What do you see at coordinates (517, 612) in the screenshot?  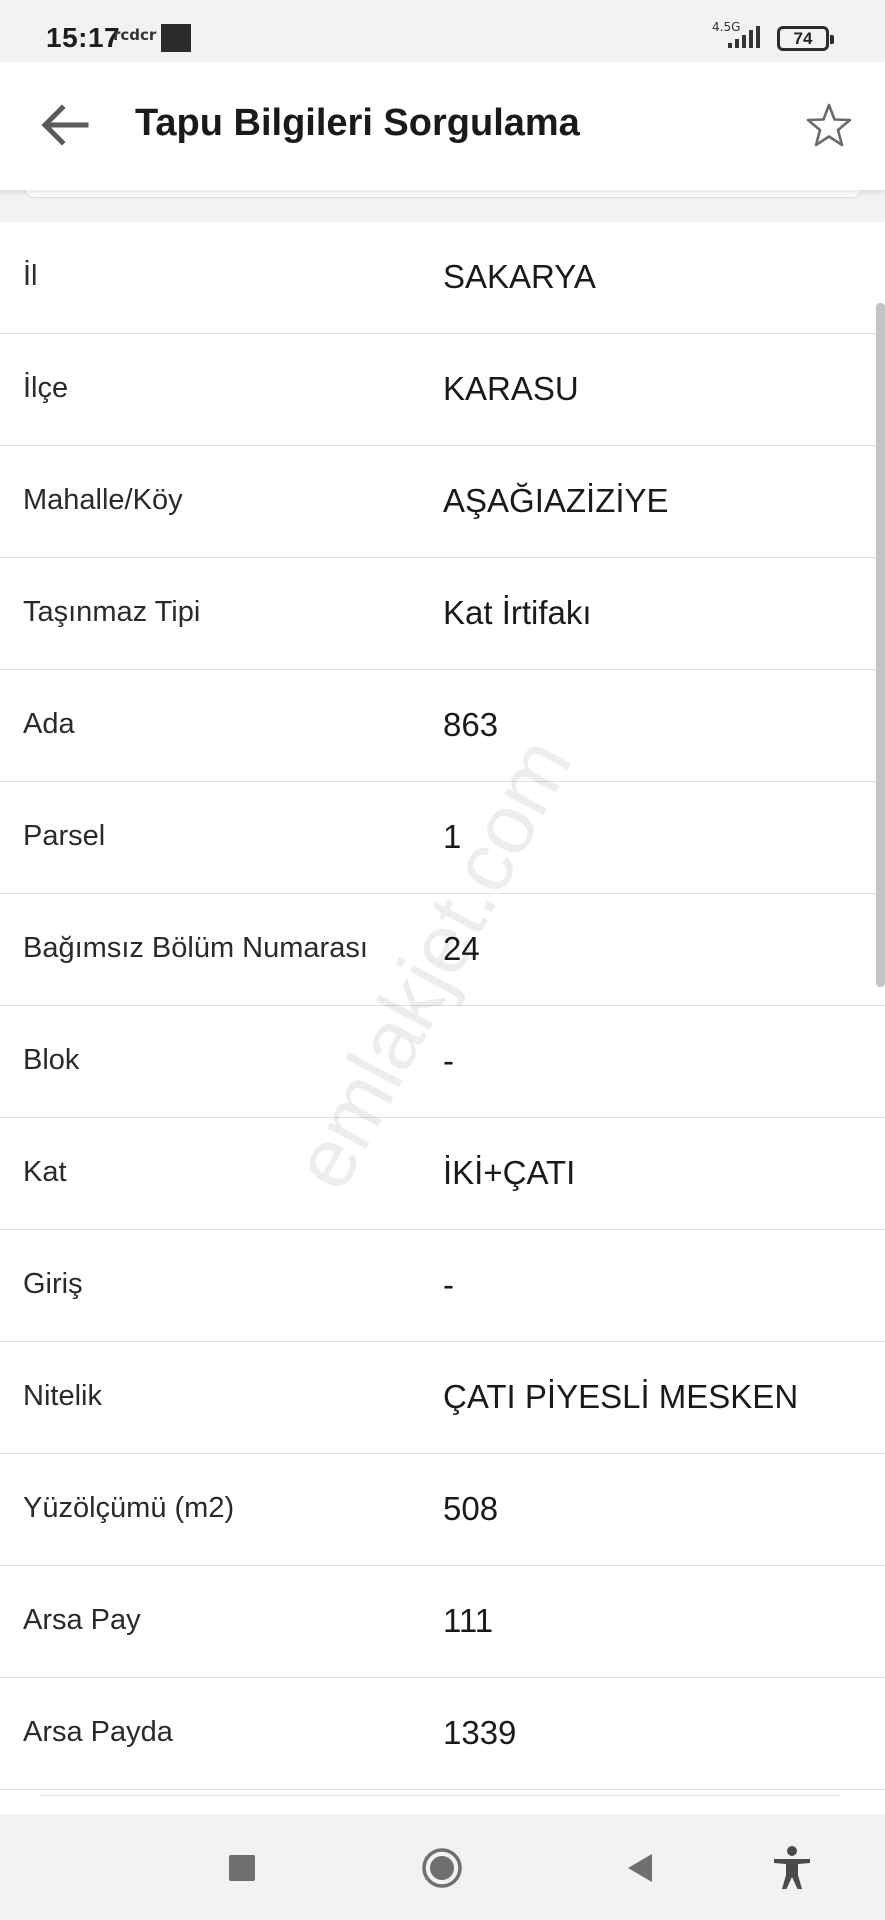 I see `info-value: Kat İrtifakı` at bounding box center [517, 612].